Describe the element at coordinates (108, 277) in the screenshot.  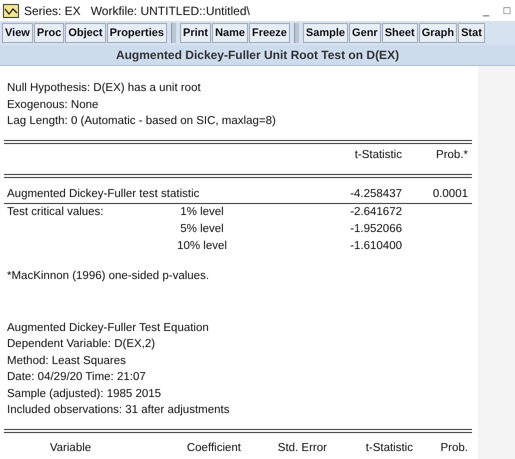
I see `footnote: *MacKinnon (1996) one-sided p-values.` at that location.